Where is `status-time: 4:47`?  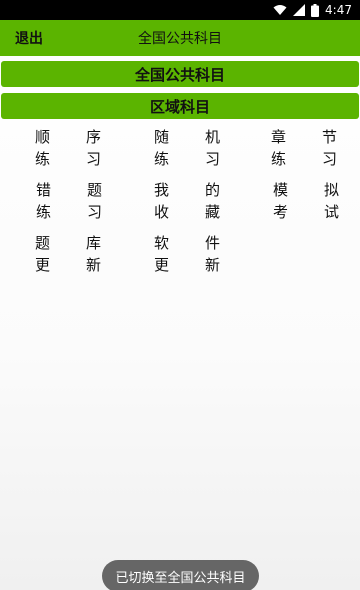 status-time: 4:47 is located at coordinates (338, 10).